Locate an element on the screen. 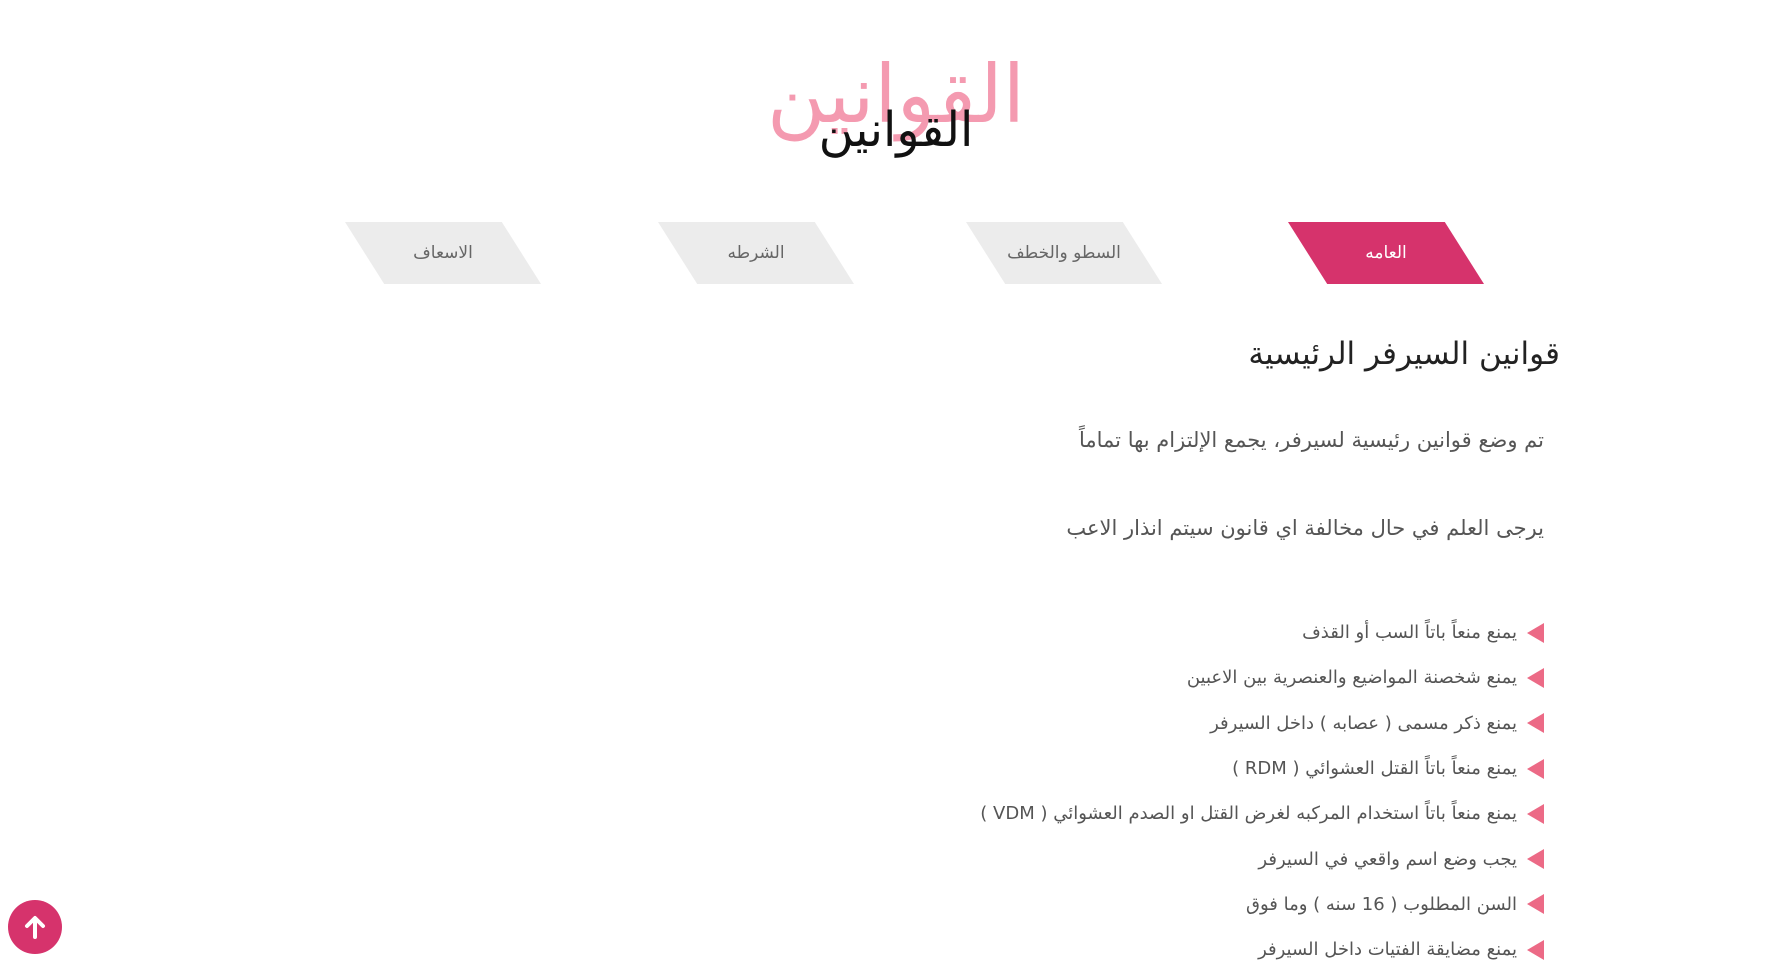 This screenshot has height=966, width=1792. list-item: يمنع مضايقة الفتيات داخل السيرفر is located at coordinates (1262, 946).